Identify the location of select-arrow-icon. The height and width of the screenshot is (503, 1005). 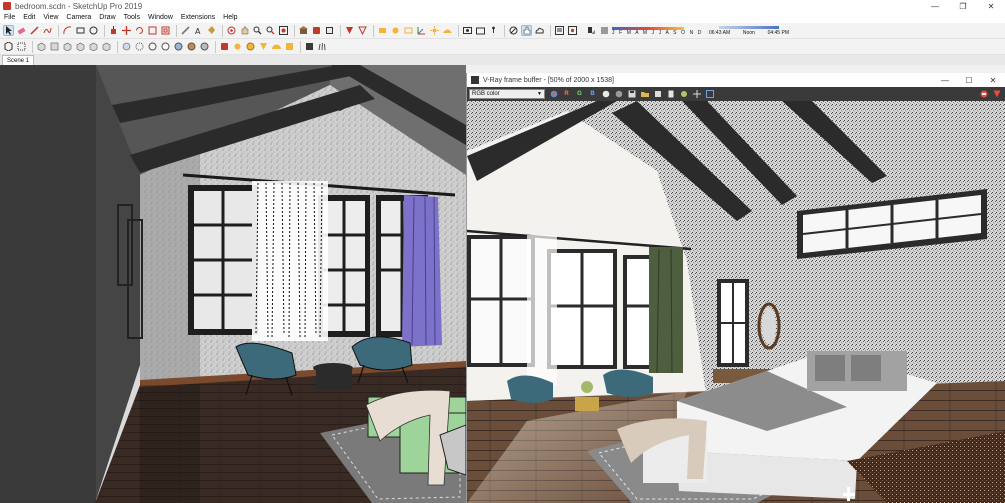
(8, 30).